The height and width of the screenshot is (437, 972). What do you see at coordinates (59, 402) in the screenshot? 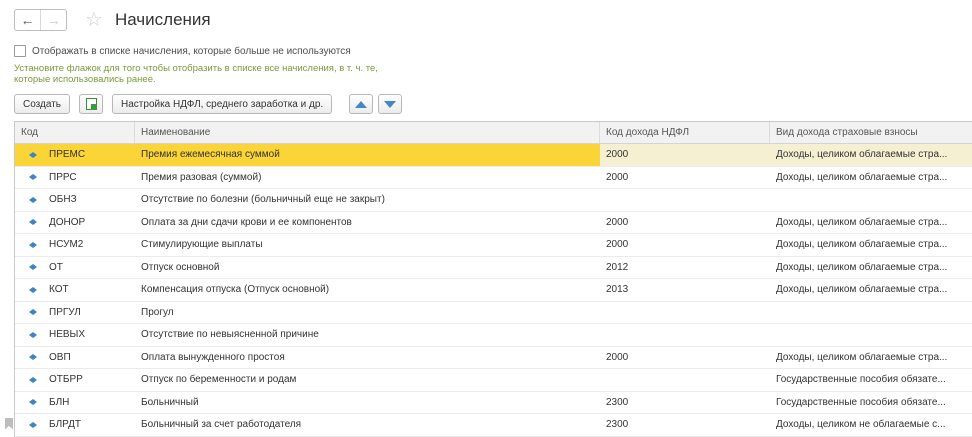
I see `code-text: БЛН` at bounding box center [59, 402].